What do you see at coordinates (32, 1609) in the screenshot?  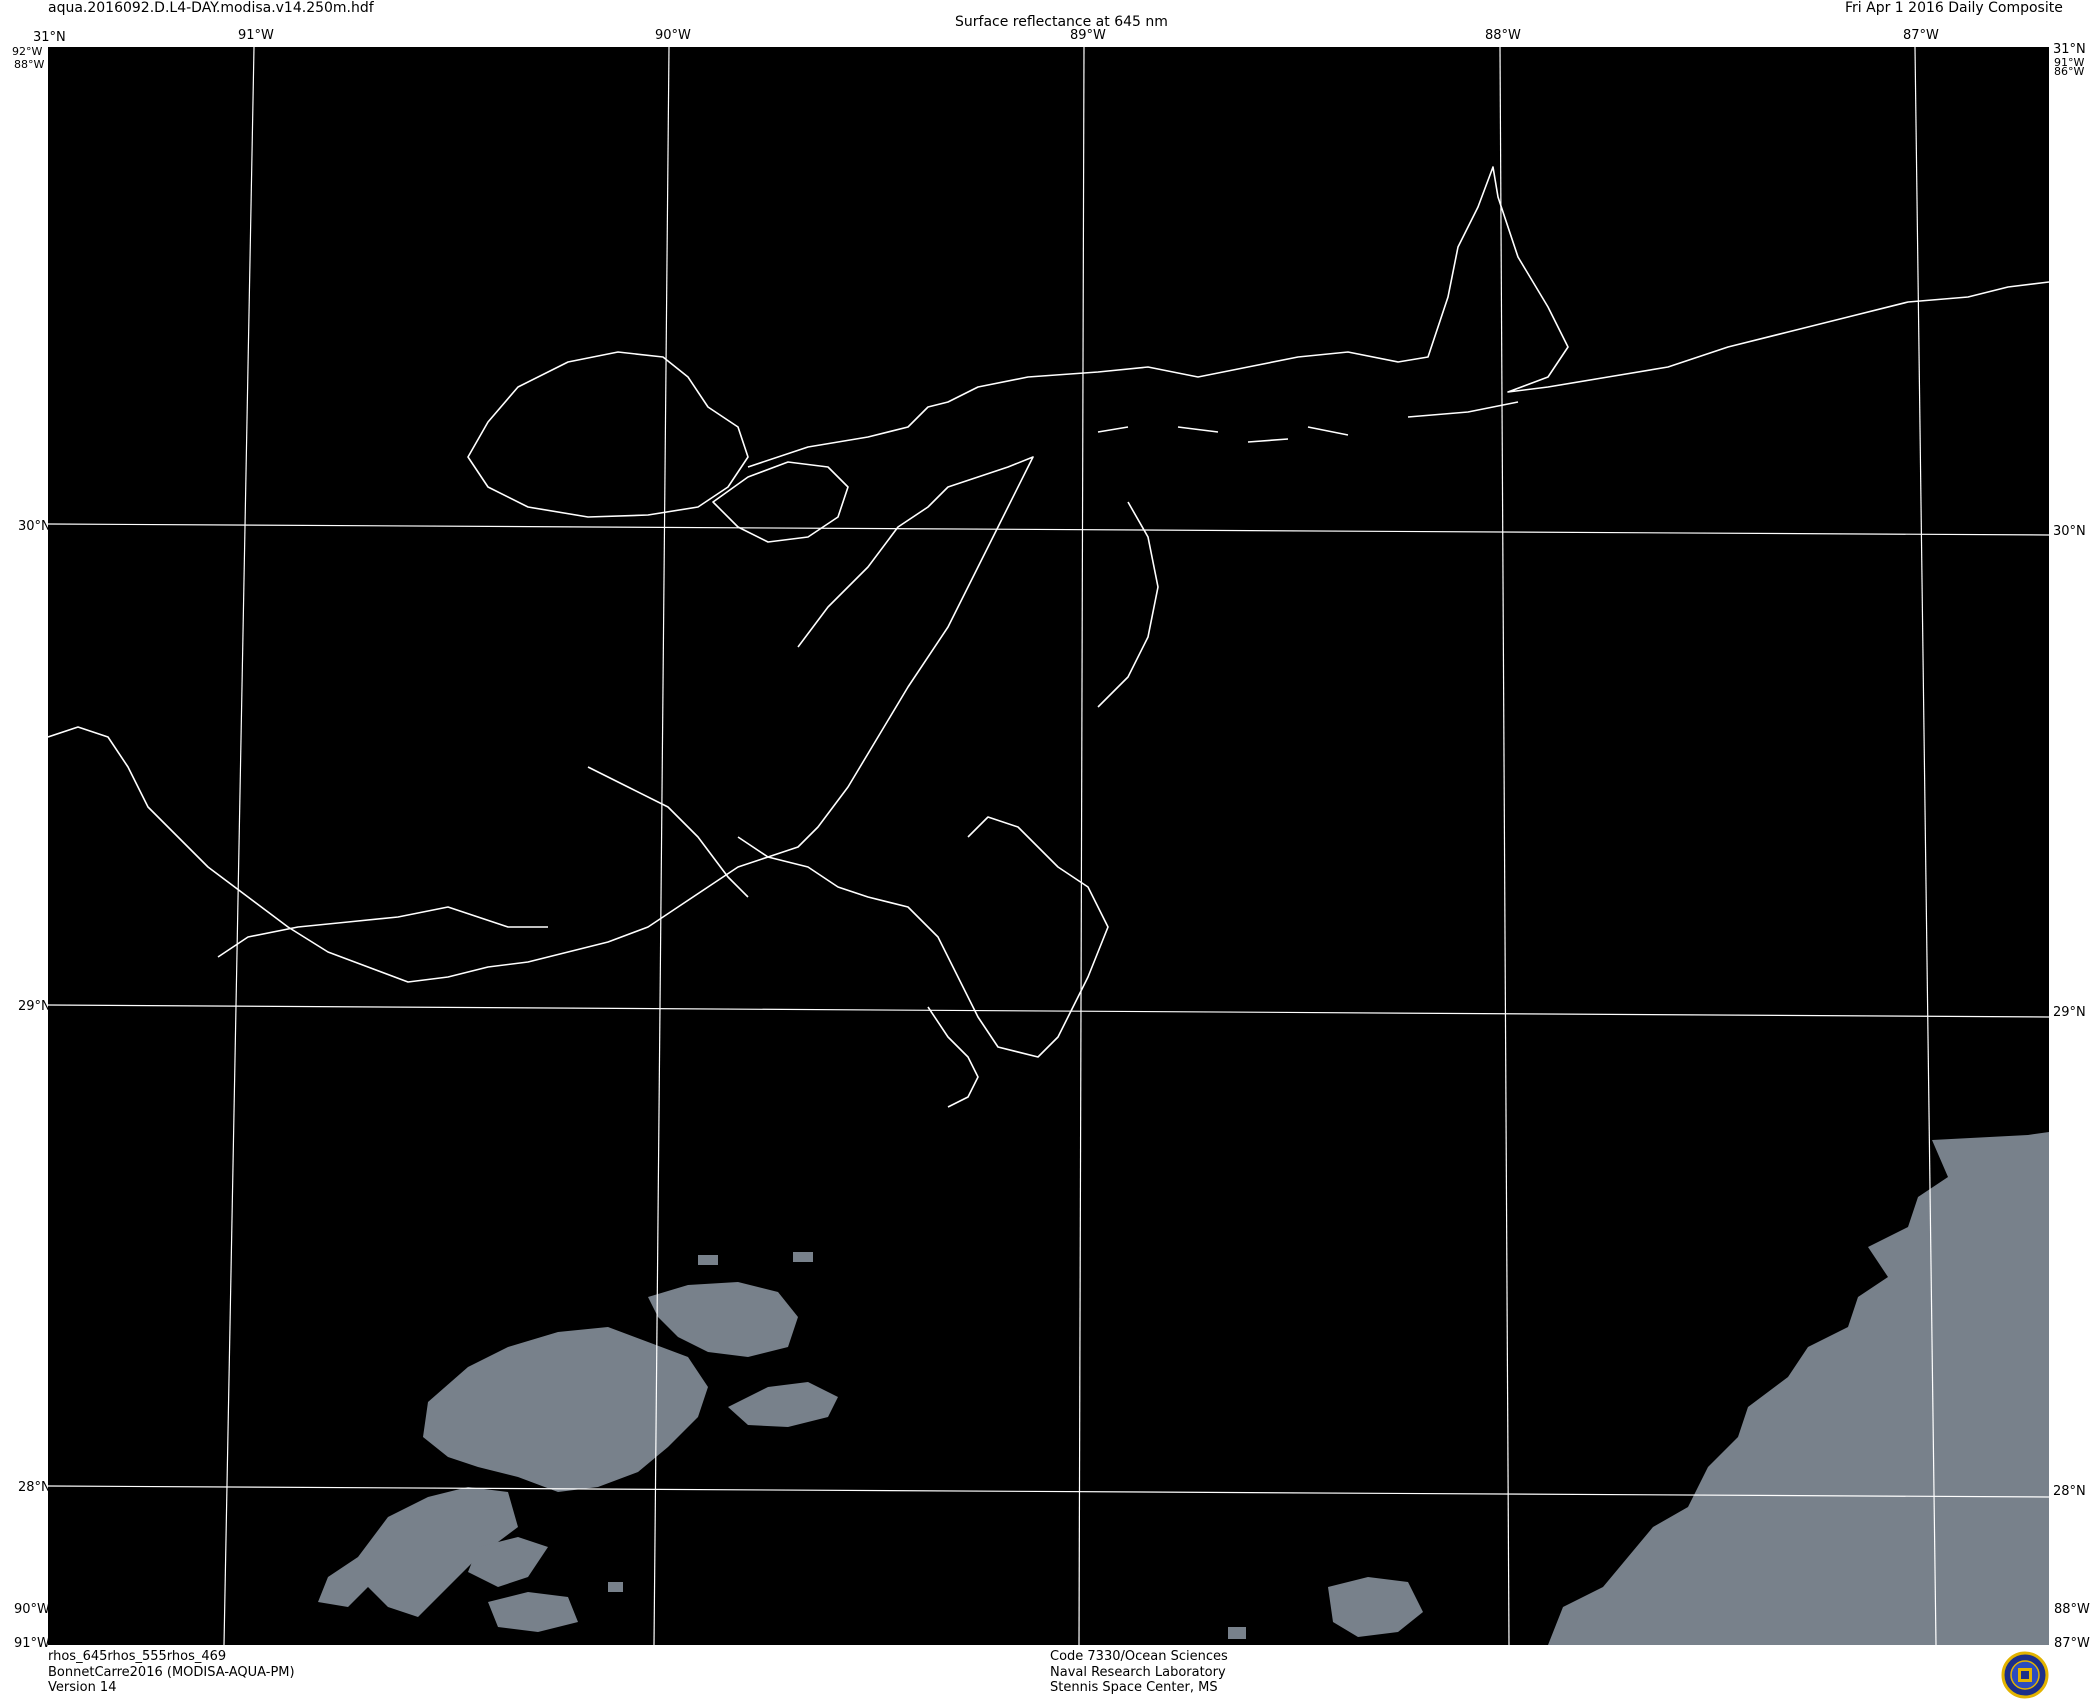 I see `corner-label: 90°W` at bounding box center [32, 1609].